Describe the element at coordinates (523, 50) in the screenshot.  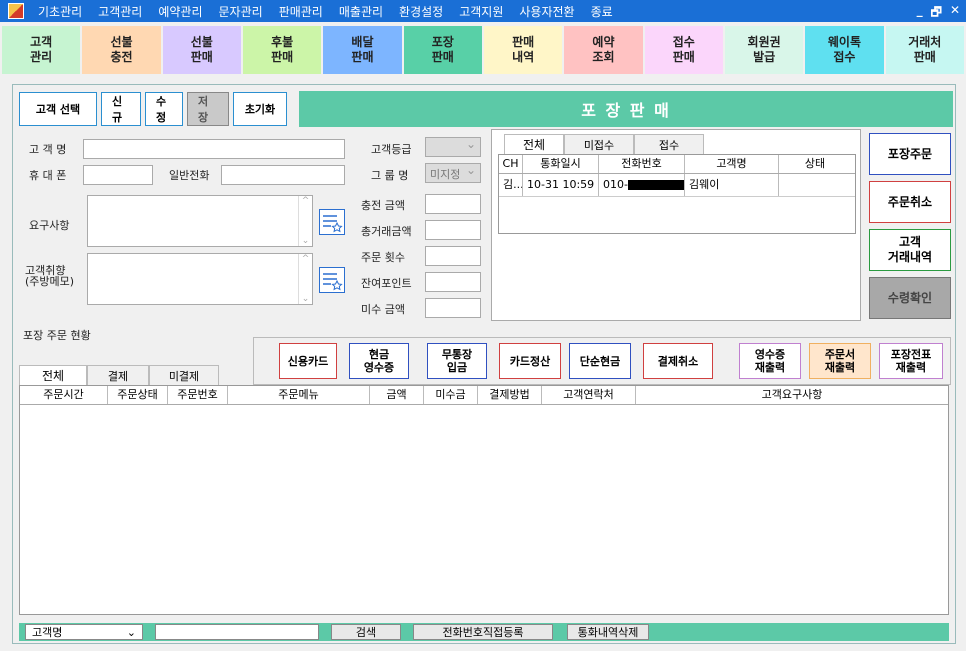
I see `tile-sales-history: 판매 내역` at that location.